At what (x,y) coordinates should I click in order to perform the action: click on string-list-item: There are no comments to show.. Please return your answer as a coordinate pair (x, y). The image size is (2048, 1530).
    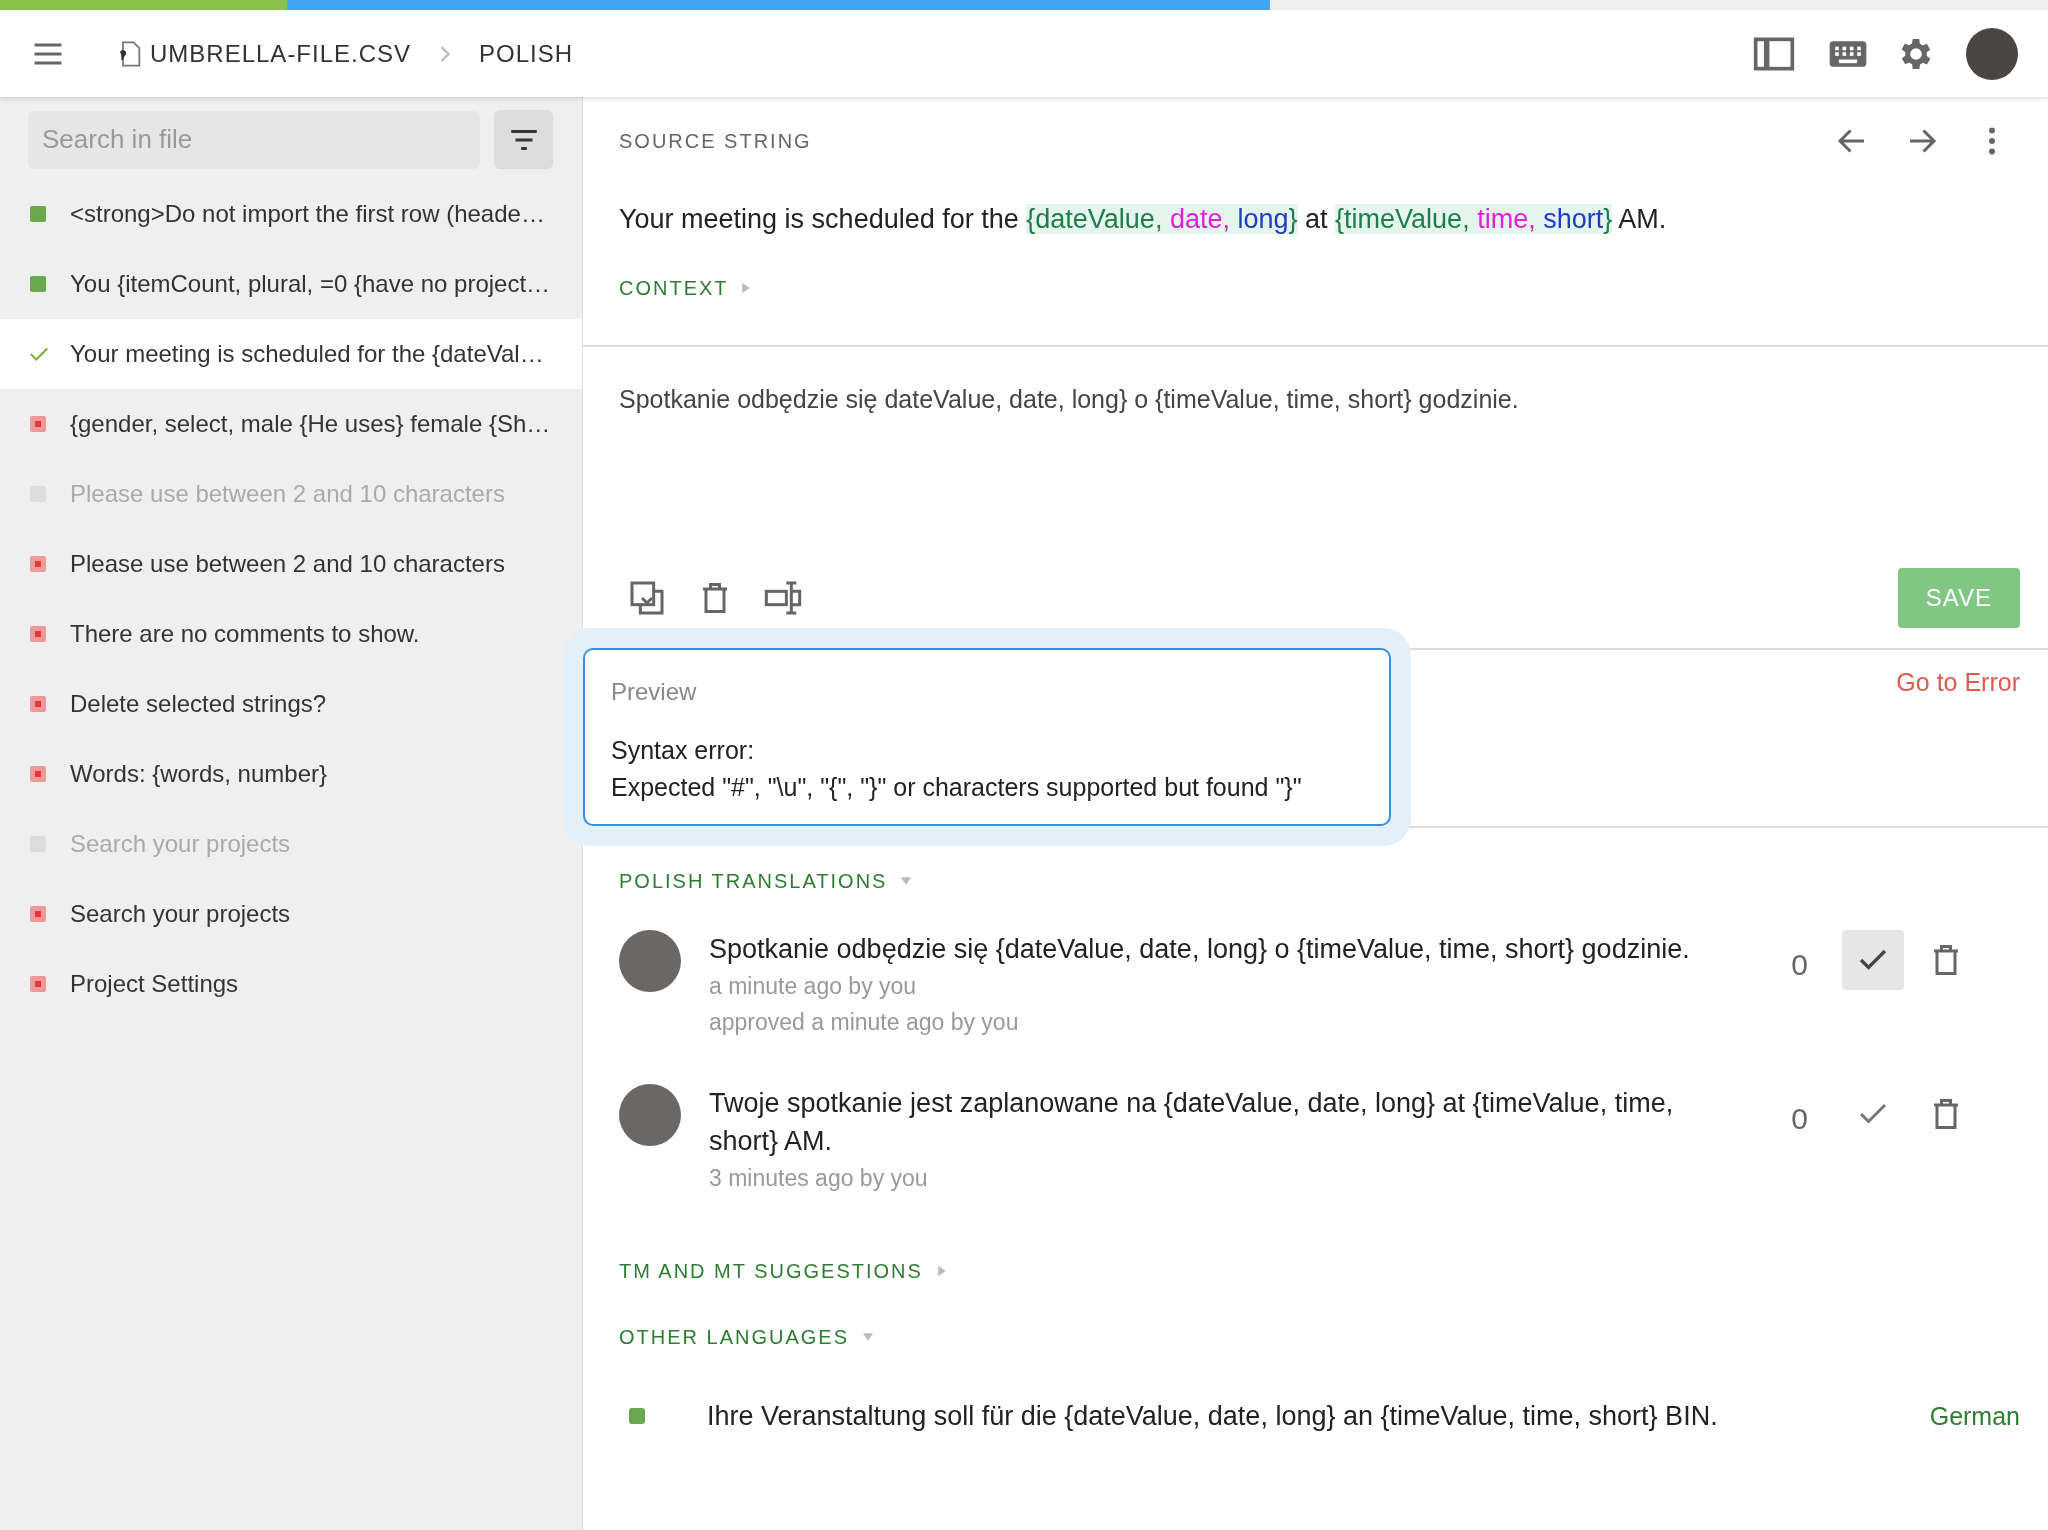
    Looking at the image, I should click on (291, 634).